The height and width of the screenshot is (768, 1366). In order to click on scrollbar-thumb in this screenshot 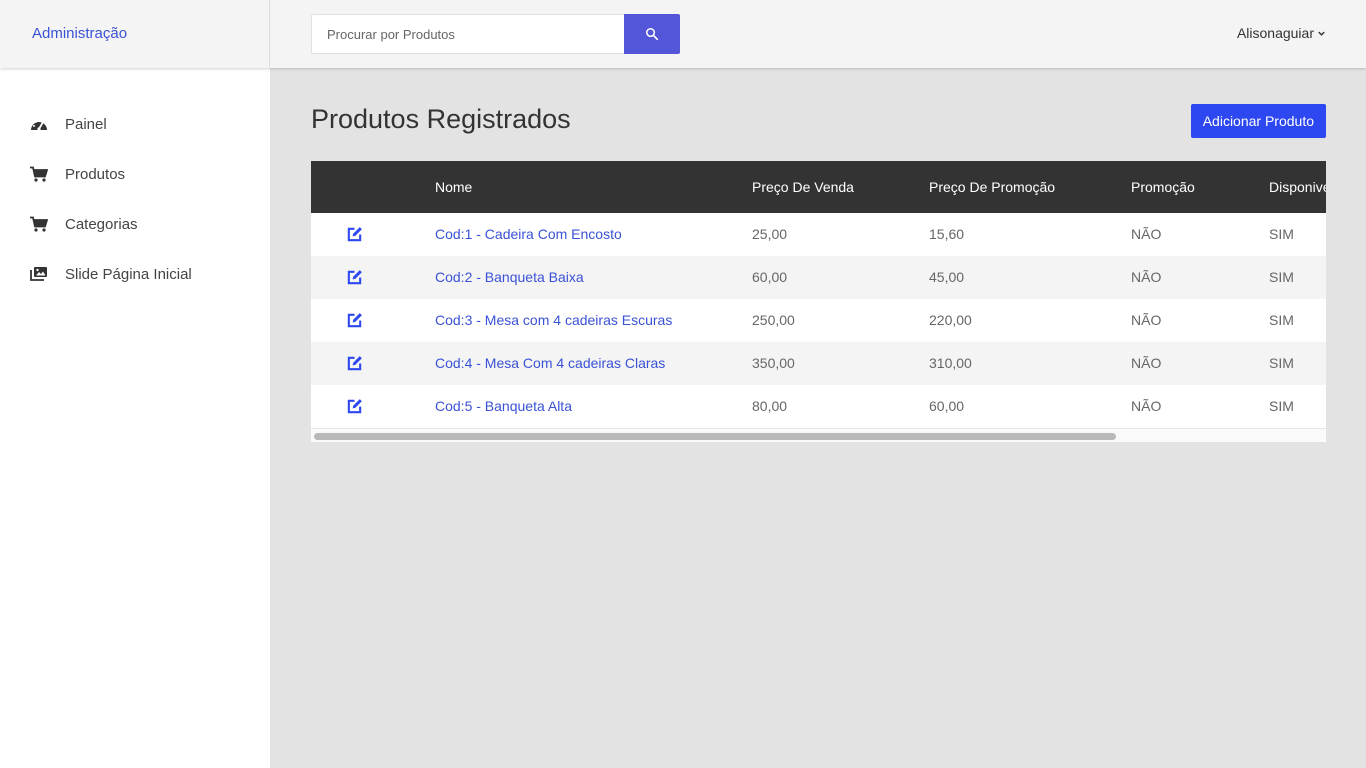, I will do `click(715, 436)`.